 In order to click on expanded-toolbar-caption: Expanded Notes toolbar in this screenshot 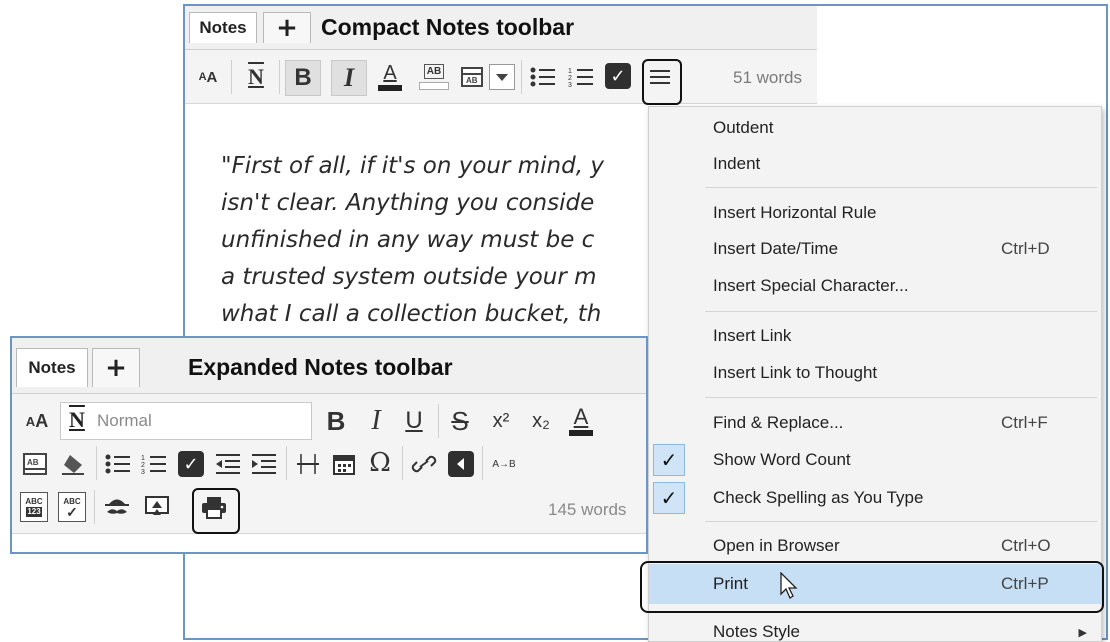, I will do `click(320, 367)`.